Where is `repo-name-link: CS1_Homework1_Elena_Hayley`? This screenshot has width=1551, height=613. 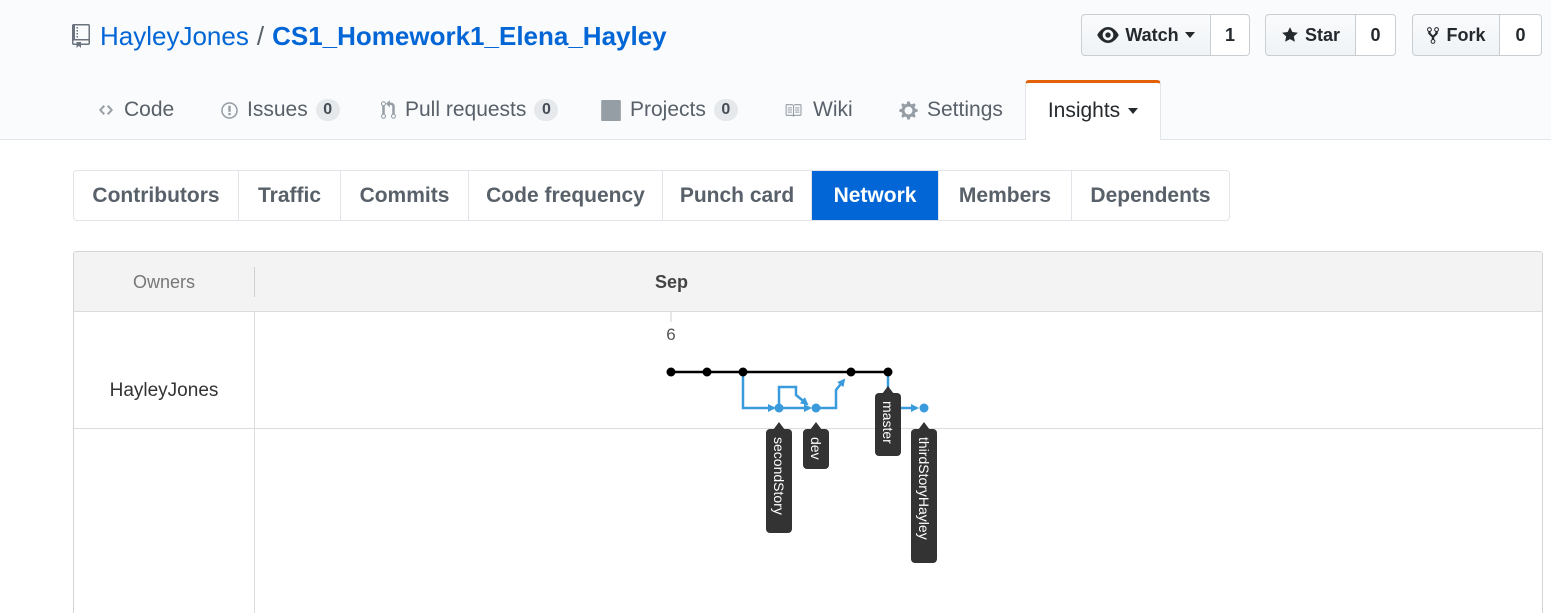 repo-name-link: CS1_Homework1_Elena_Hayley is located at coordinates (469, 36).